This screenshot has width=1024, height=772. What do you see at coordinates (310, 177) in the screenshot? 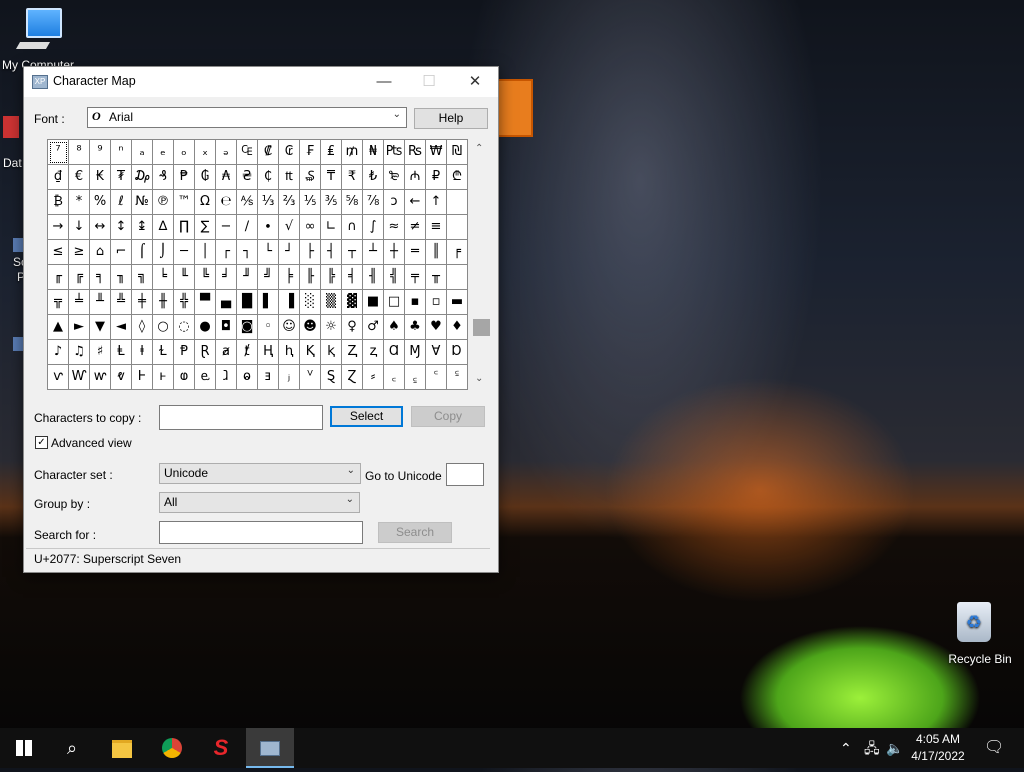
I see `character-cell: ₷` at bounding box center [310, 177].